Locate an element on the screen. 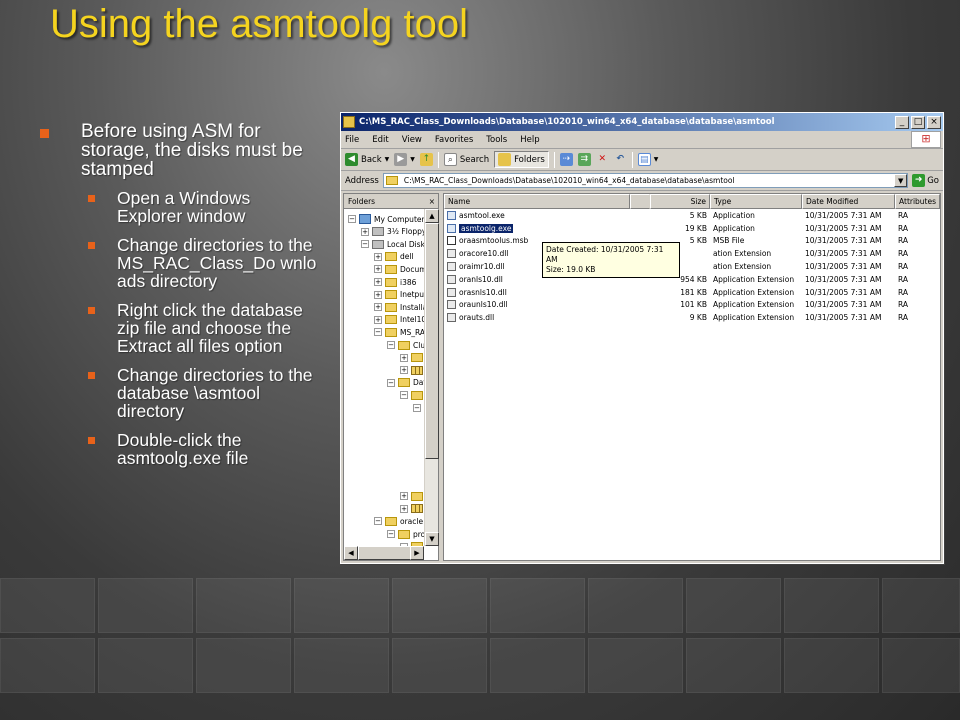 Image resolution: width=960 pixels, height=720 pixels. scroll-left-button: ◀ is located at coordinates (351, 553).